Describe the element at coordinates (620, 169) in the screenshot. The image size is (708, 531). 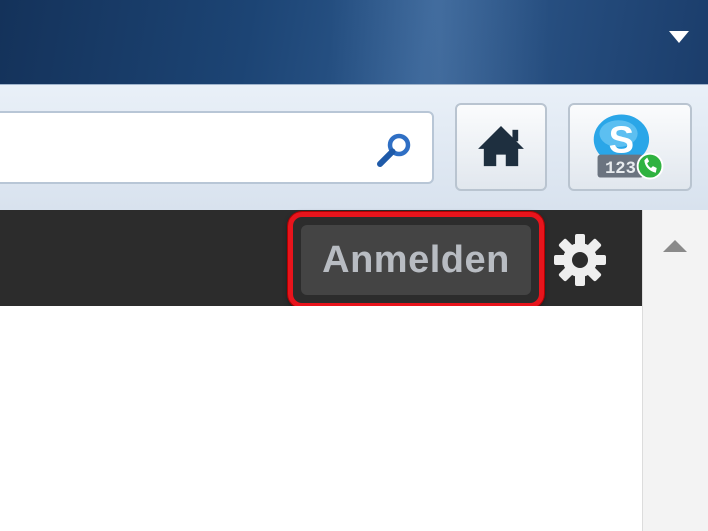
I see `skype-badge-text: 123` at that location.